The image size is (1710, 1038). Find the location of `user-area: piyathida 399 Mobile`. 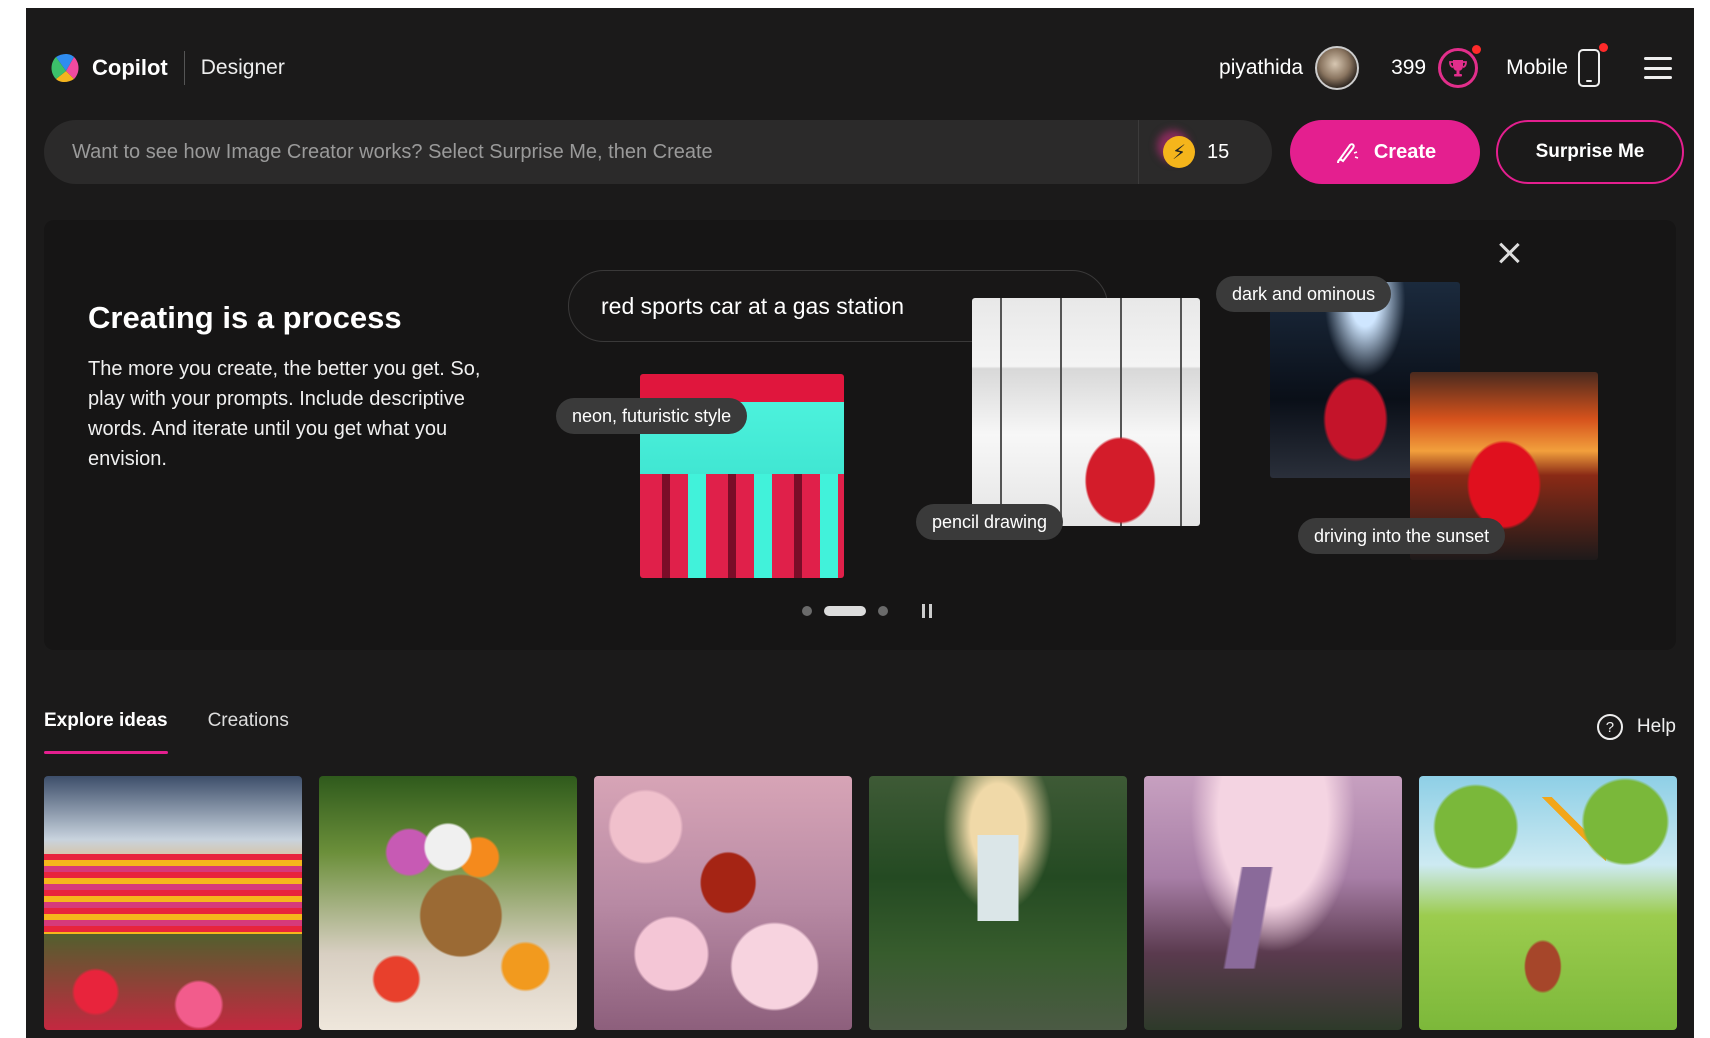

user-area: piyathida 399 Mobile is located at coordinates (1456, 68).